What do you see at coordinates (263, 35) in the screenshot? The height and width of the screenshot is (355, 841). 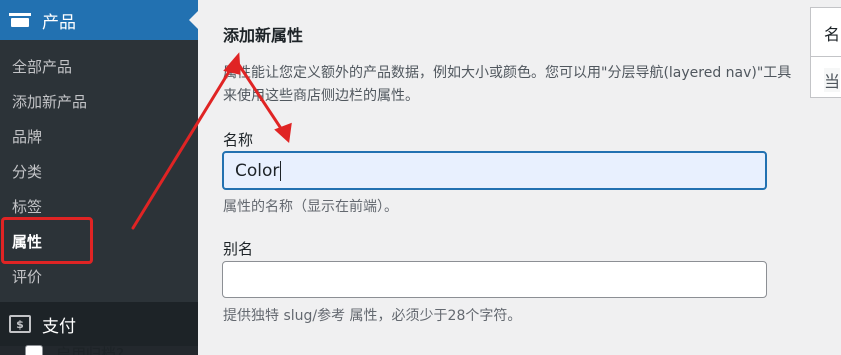 I see `form-title: 添加新属性` at bounding box center [263, 35].